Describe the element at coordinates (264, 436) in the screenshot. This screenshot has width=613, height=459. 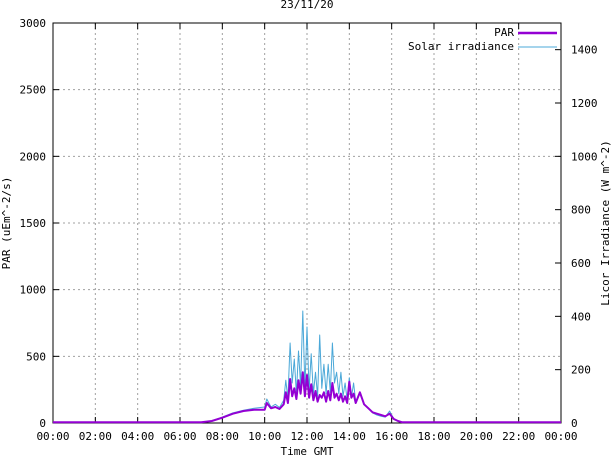
I see `x-tick-label: 10:00` at that location.